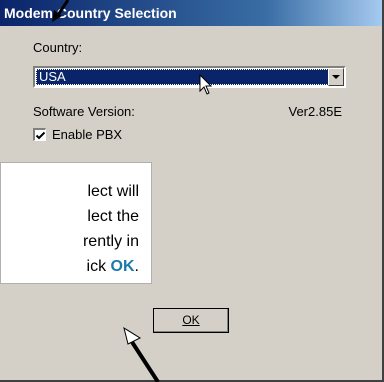  I want to click on callout-line-4: ick OK., so click(111, 266).